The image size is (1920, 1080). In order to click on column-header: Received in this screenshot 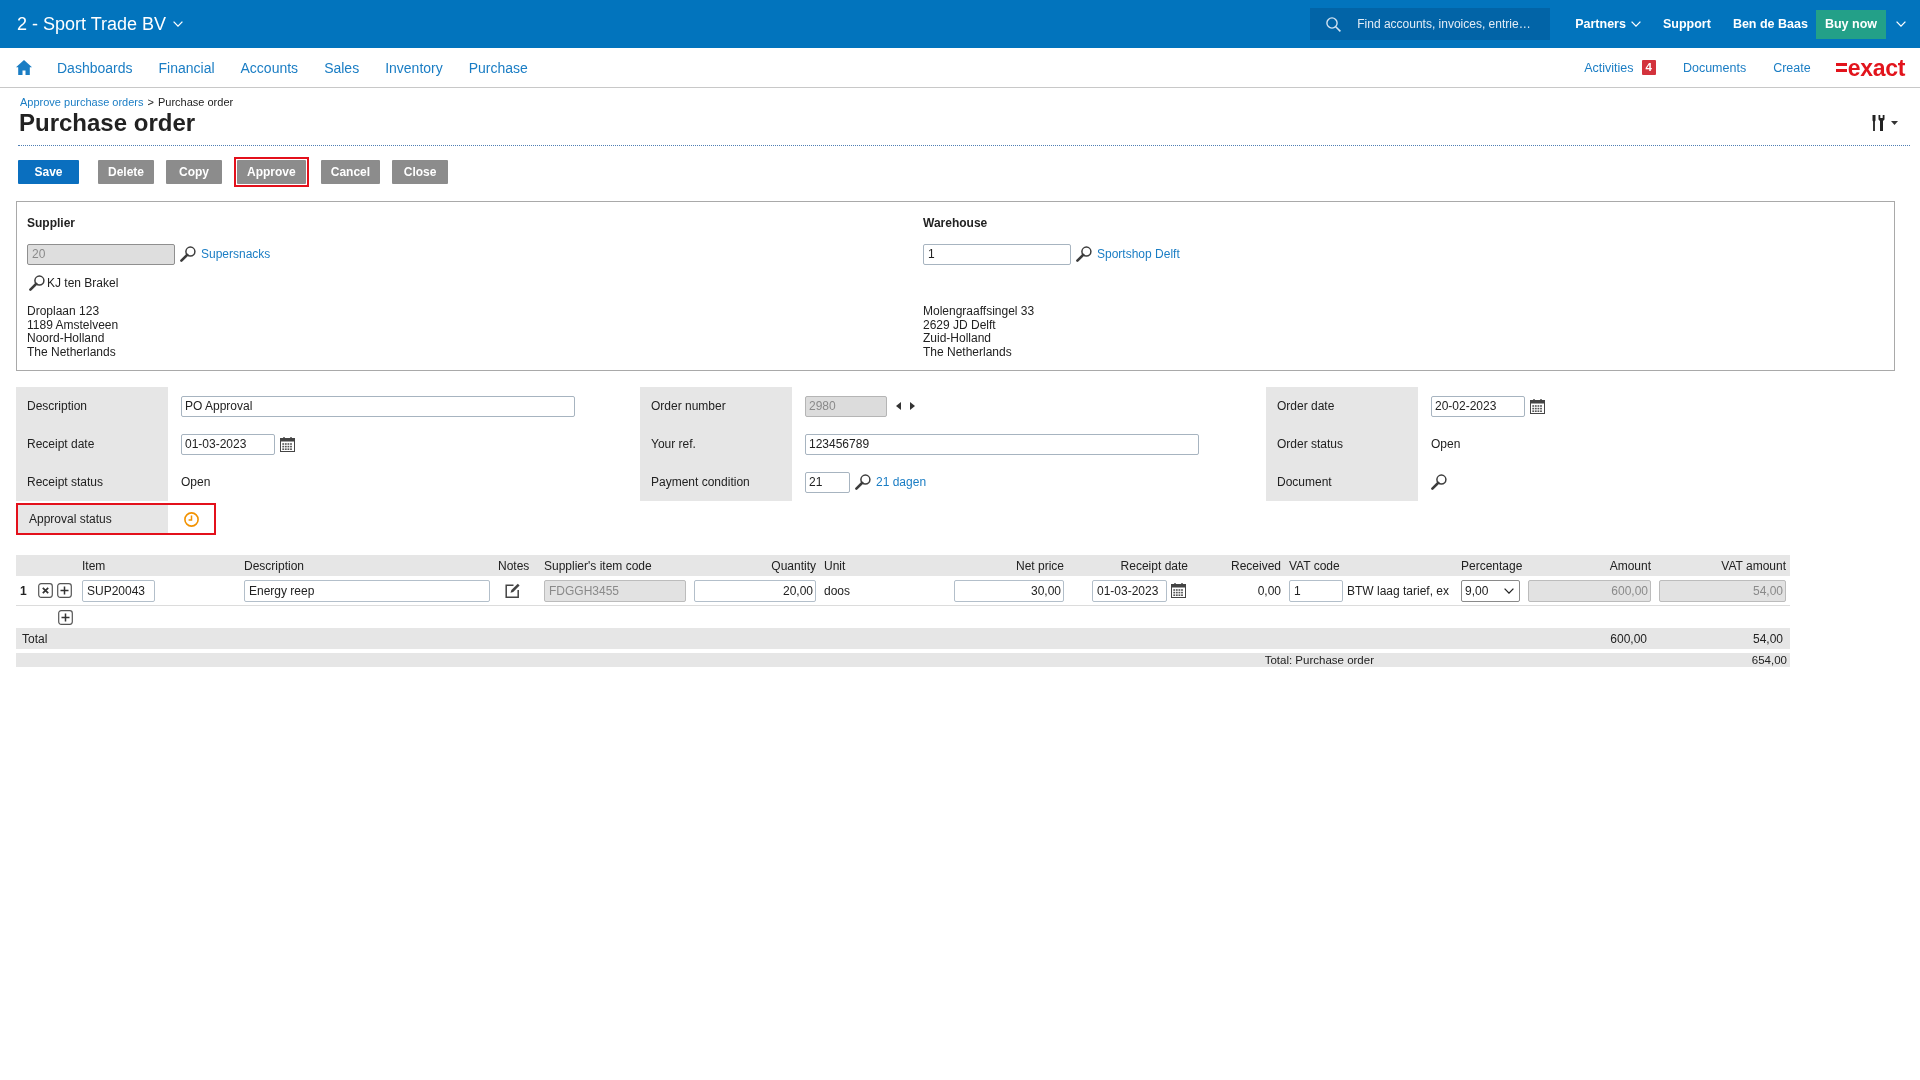, I will do `click(1255, 565)`.